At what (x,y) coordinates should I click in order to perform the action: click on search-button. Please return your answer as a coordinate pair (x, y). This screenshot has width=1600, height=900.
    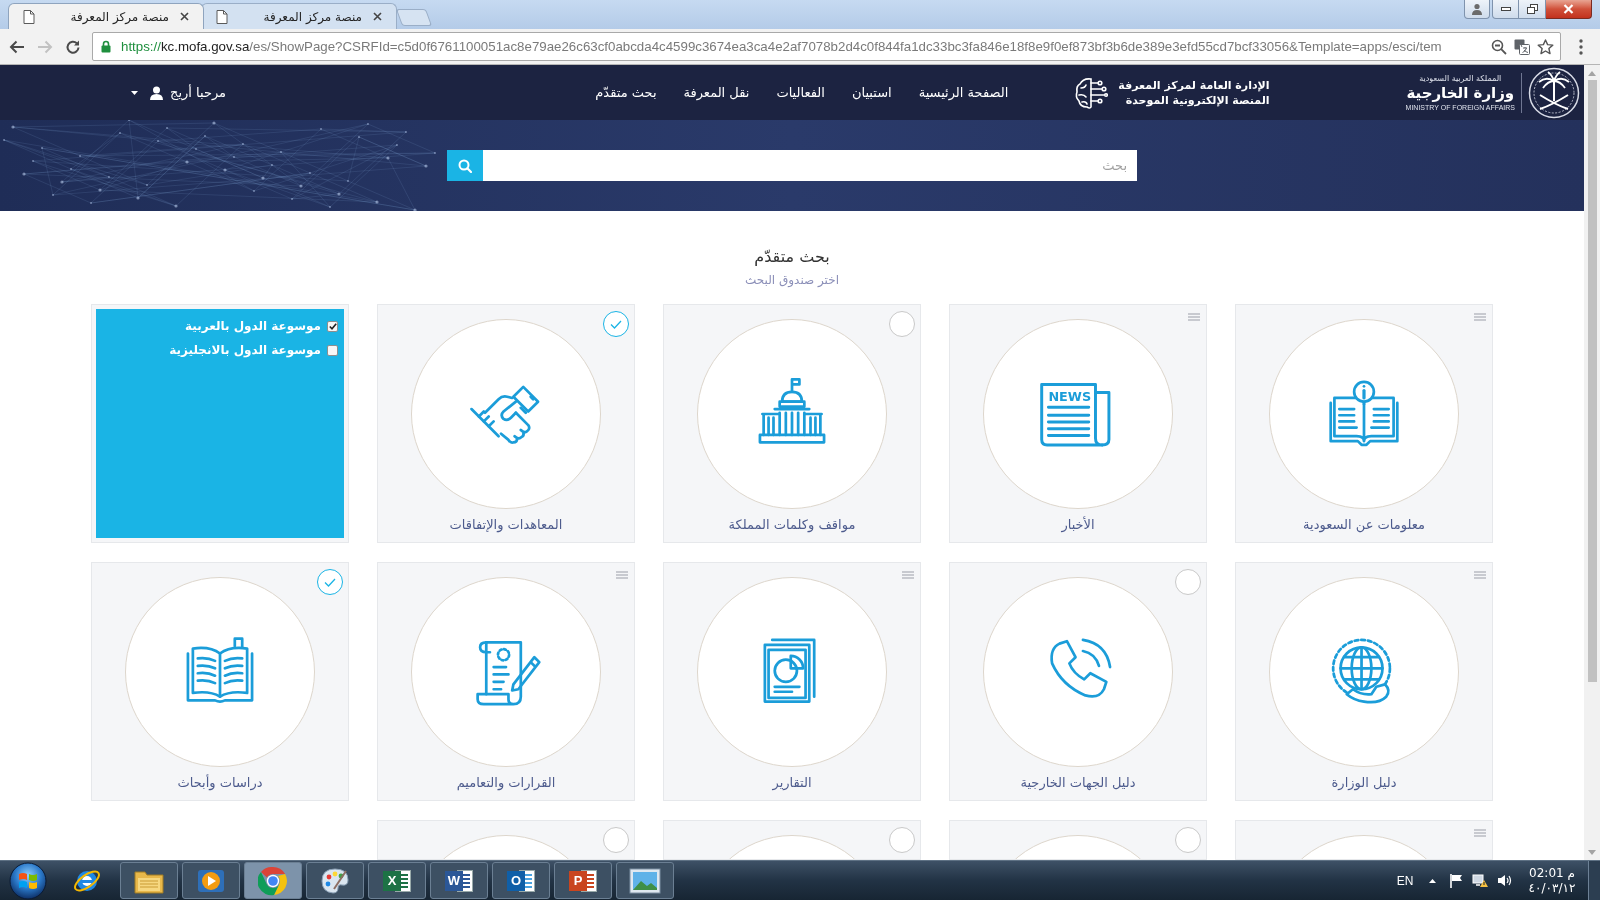
    Looking at the image, I should click on (465, 165).